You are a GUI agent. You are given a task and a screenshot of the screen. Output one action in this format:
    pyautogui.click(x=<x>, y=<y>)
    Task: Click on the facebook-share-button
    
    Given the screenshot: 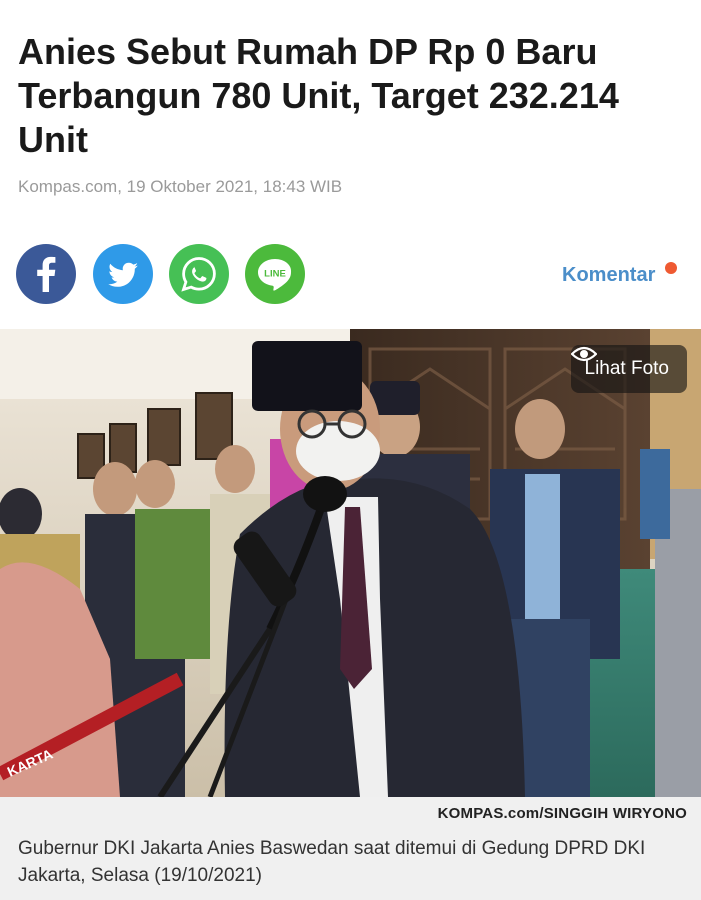 What is the action you would take?
    pyautogui.click(x=46, y=274)
    